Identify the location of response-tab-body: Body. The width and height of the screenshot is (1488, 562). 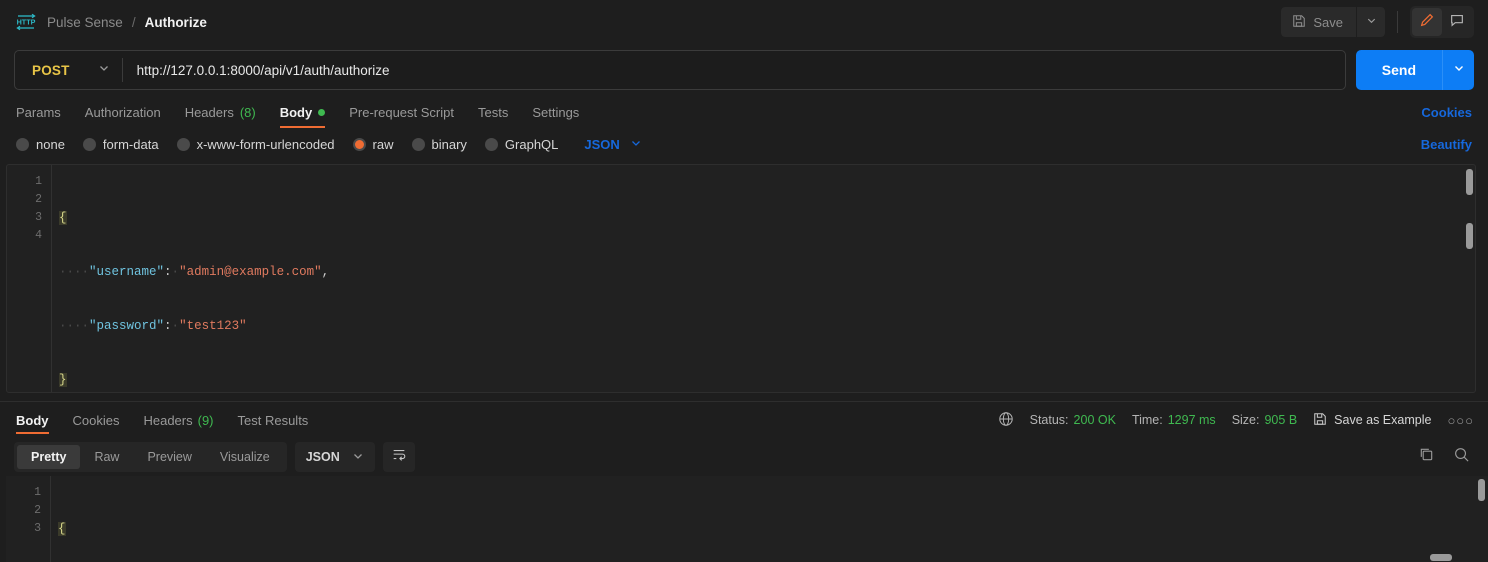
(37, 420).